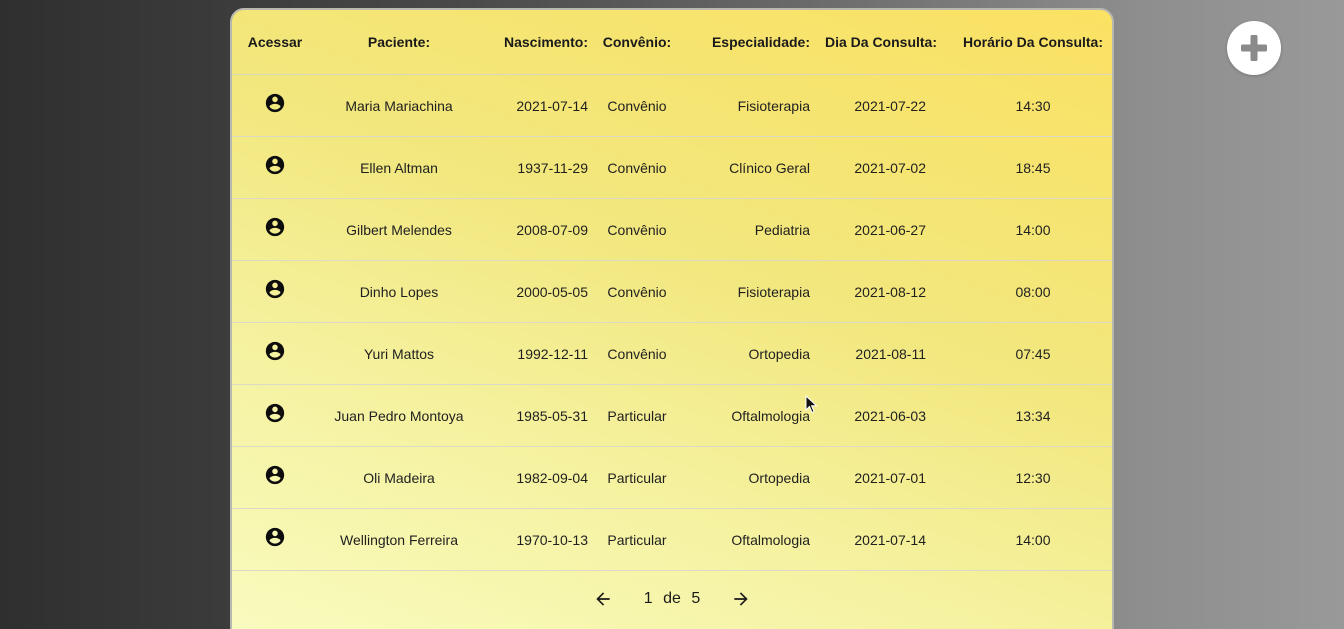 This screenshot has height=629, width=1344. Describe the element at coordinates (399, 229) in the screenshot. I see `patient-name: Gilbert Melendes` at that location.